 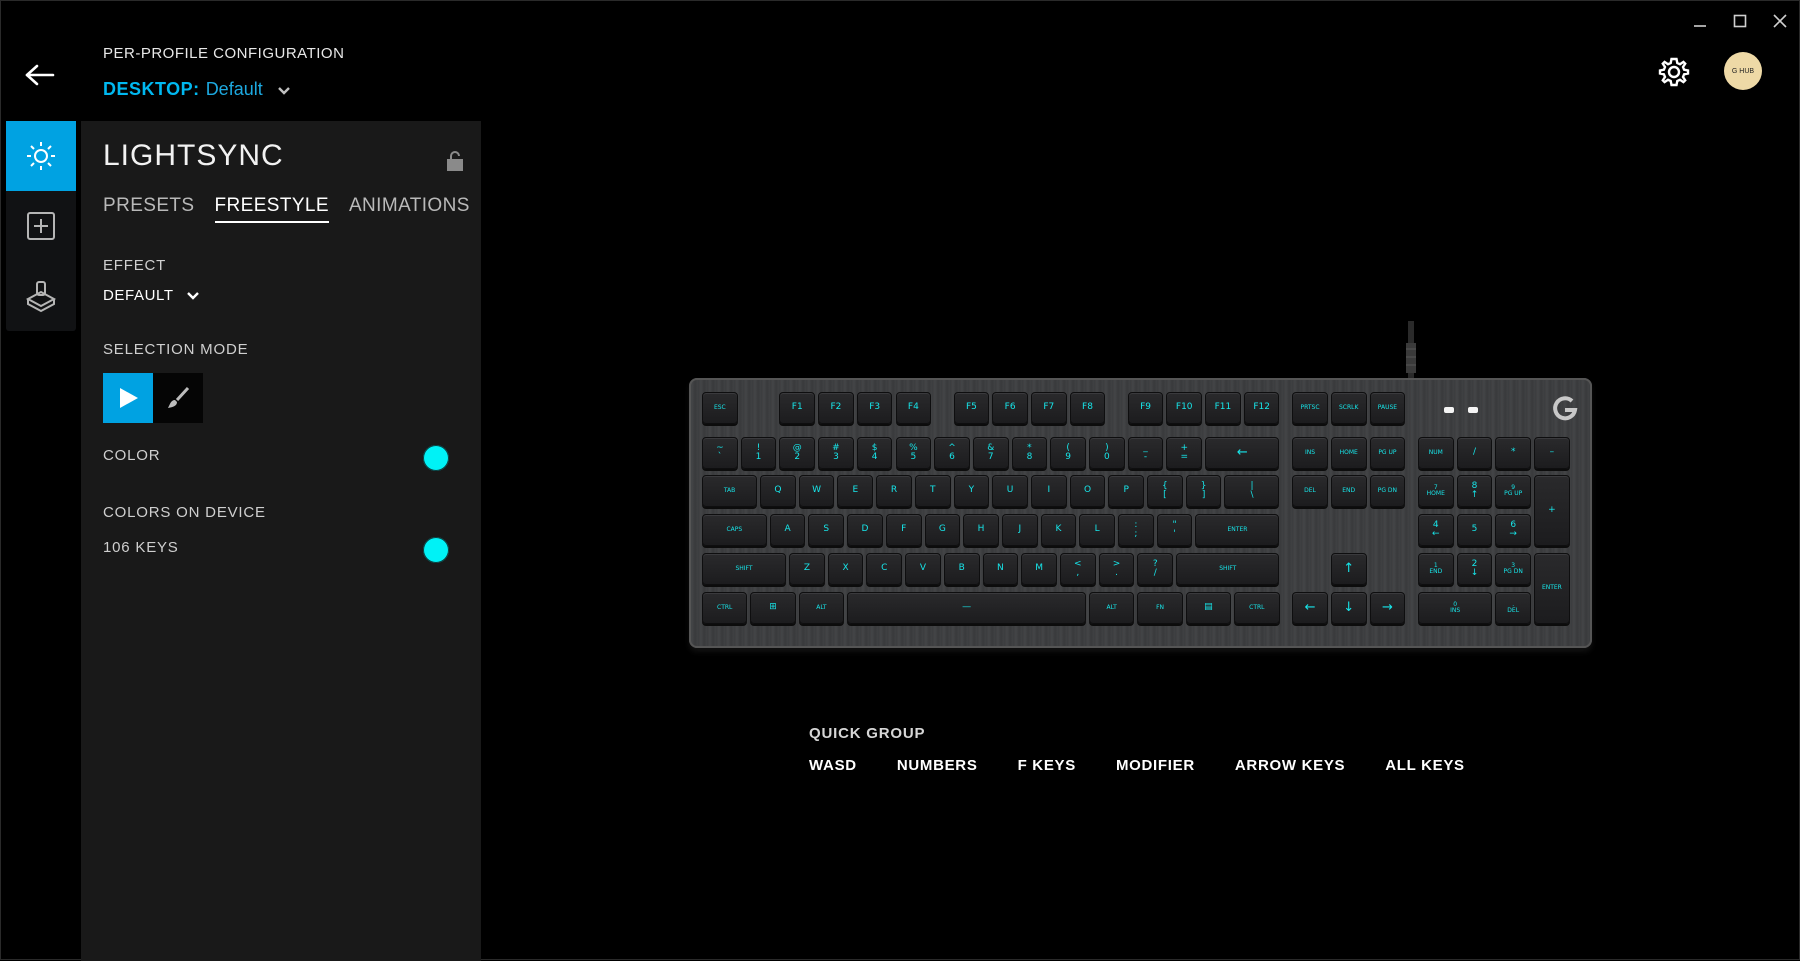 What do you see at coordinates (1513, 530) in the screenshot?
I see `key-n6k: 6 →` at bounding box center [1513, 530].